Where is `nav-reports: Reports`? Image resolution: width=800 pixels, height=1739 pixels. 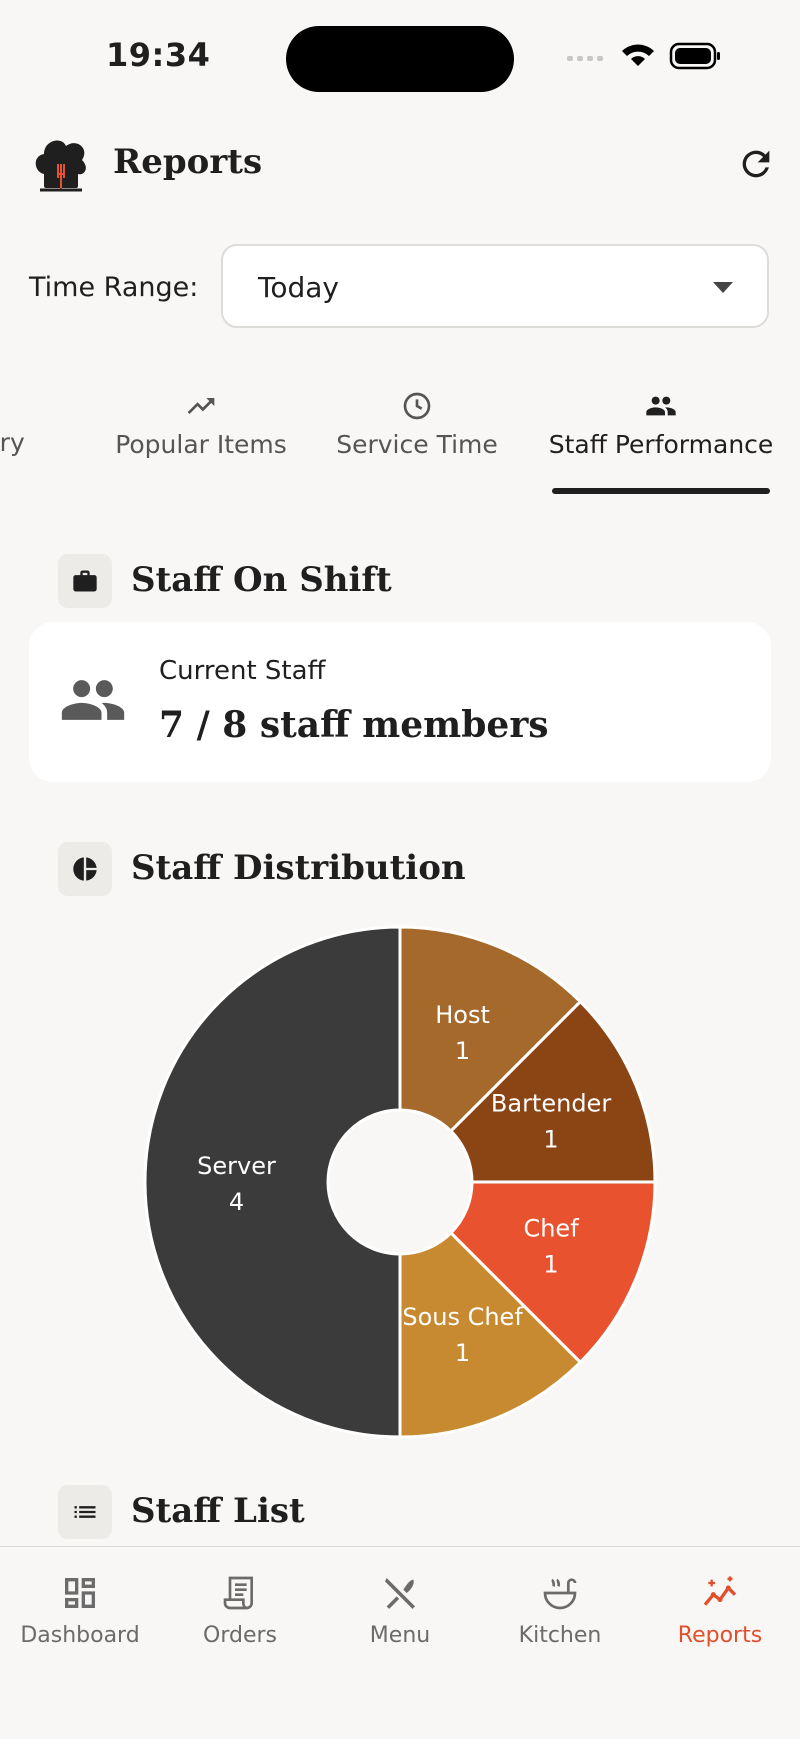
nav-reports: Reports is located at coordinates (720, 1608).